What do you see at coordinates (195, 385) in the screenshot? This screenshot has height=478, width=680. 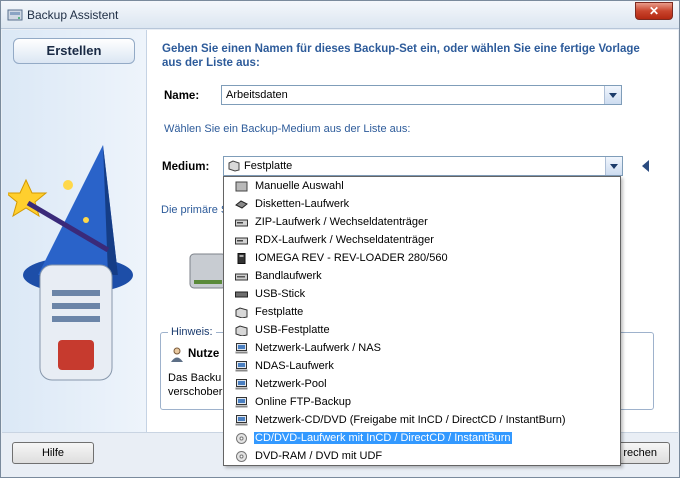 I see `hint-text: Das Backu verschober` at bounding box center [195, 385].